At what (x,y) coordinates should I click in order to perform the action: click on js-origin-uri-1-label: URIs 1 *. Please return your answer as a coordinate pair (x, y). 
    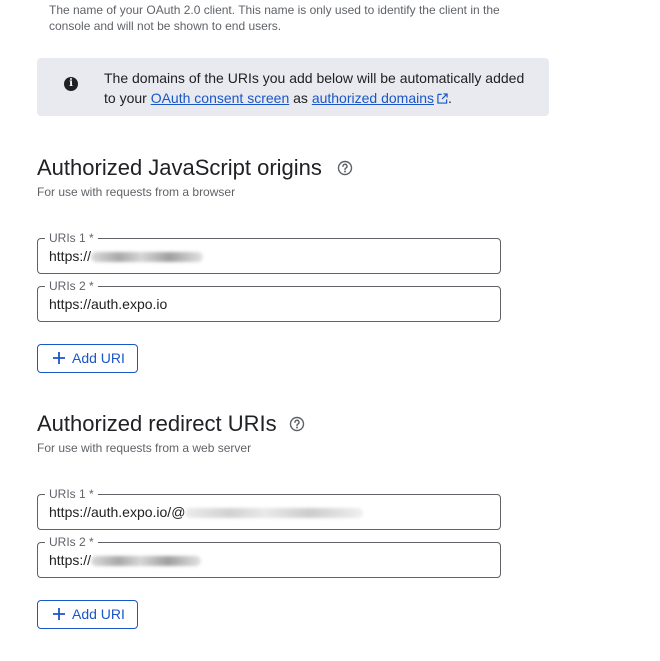
    Looking at the image, I should click on (71, 238).